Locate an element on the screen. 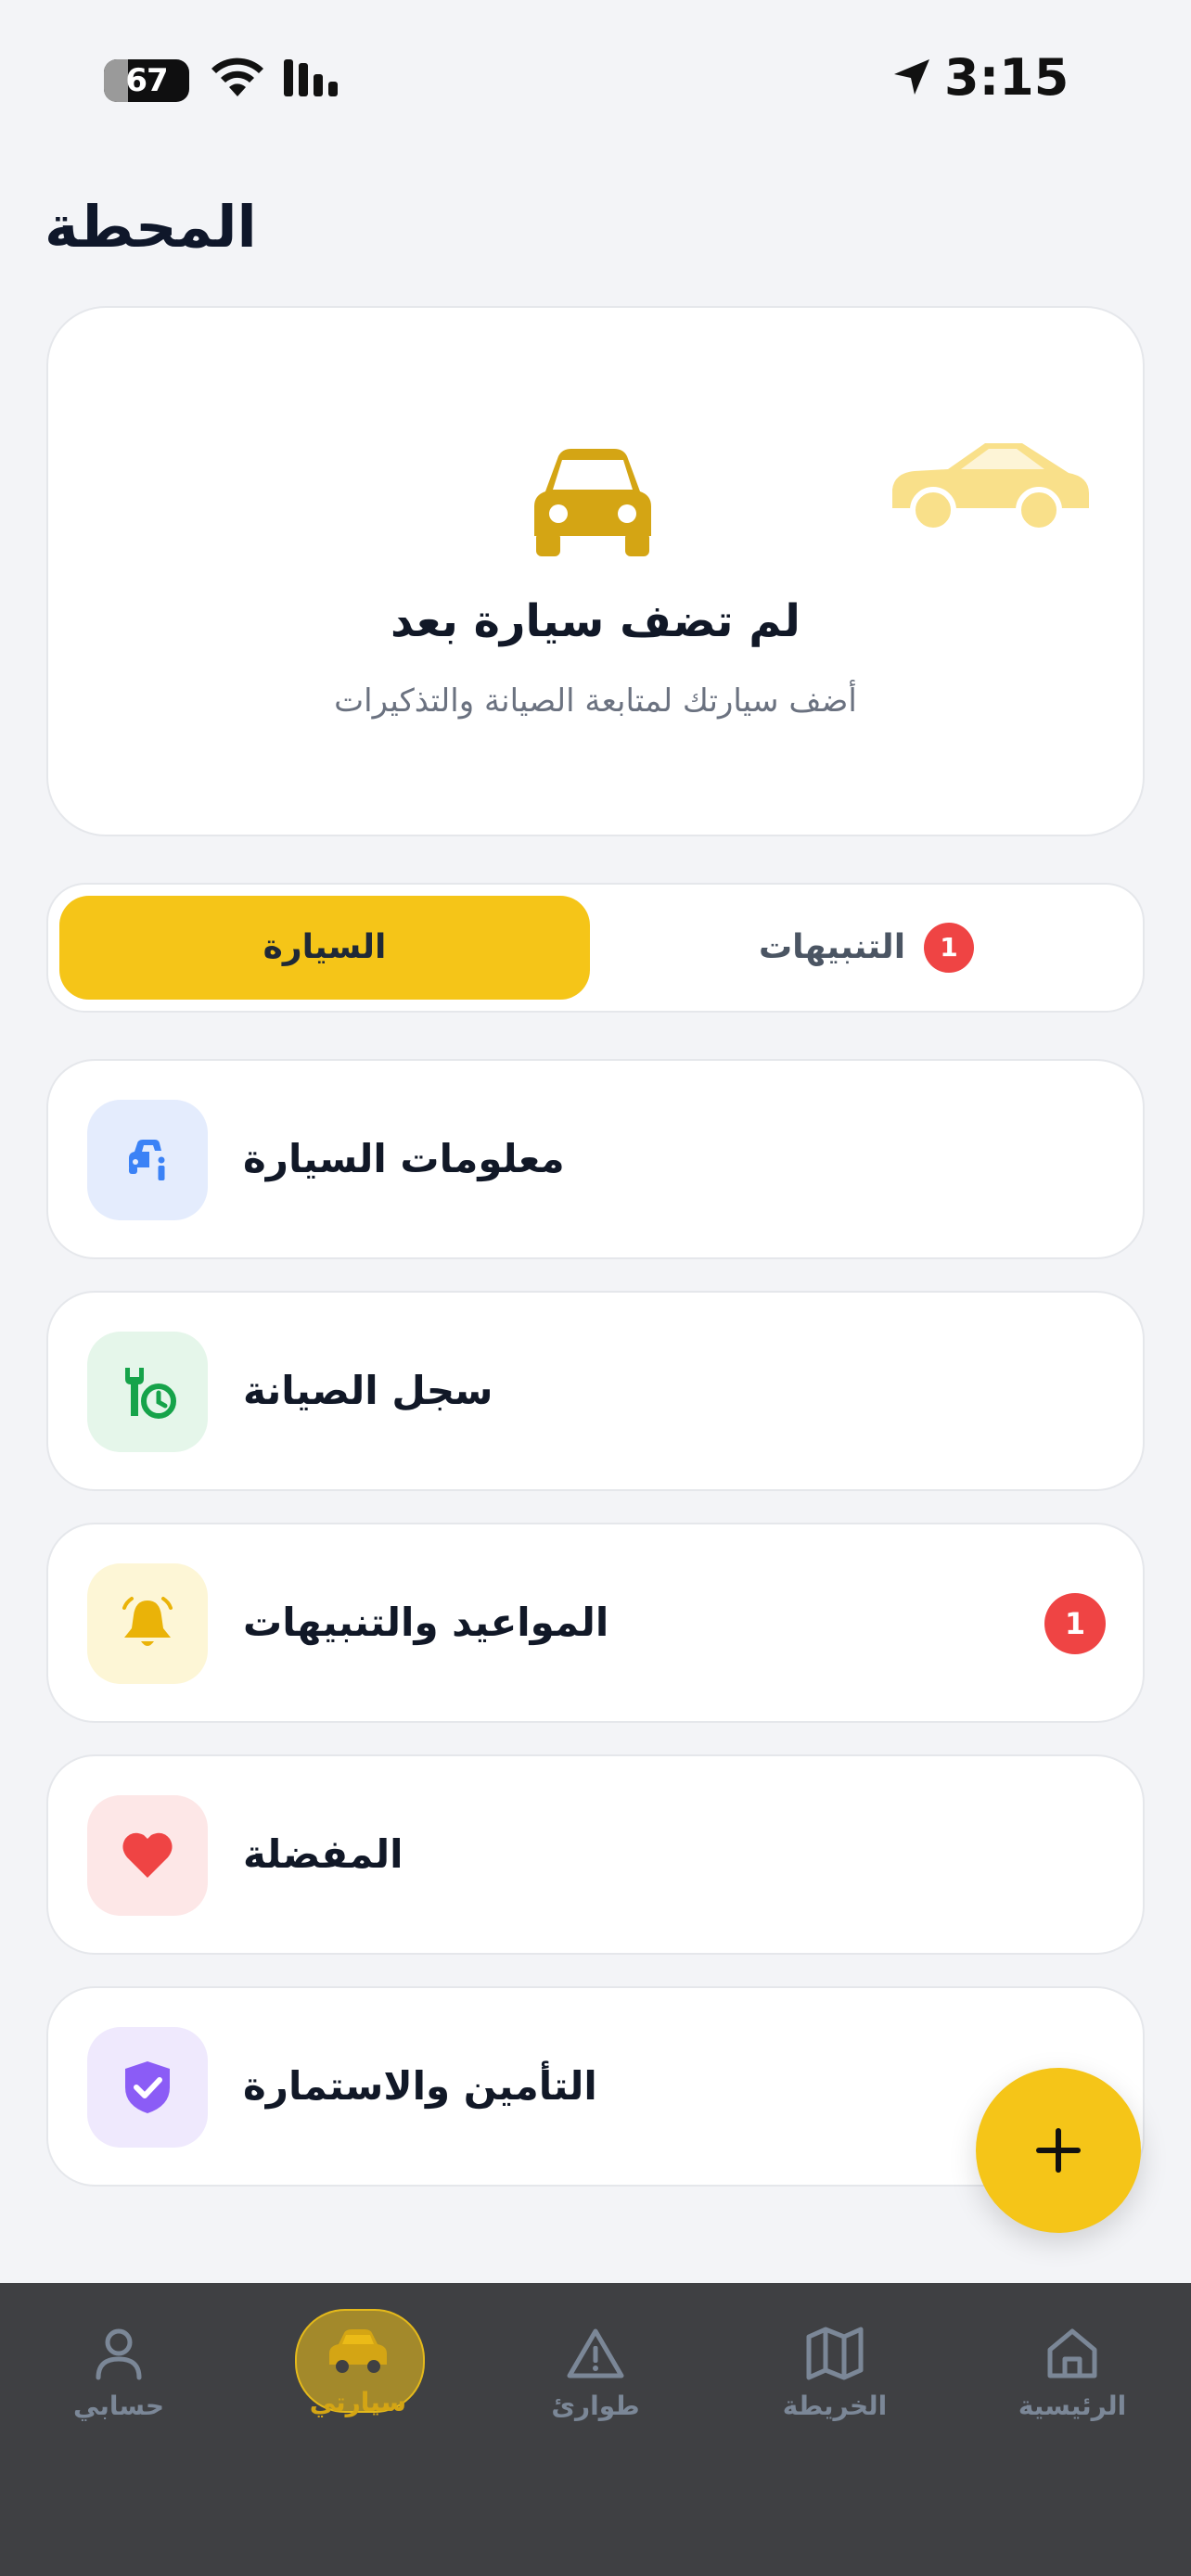 The height and width of the screenshot is (2576, 1191). segmented-tabs: السيارة 1 التنبيهات is located at coordinates (595, 948).